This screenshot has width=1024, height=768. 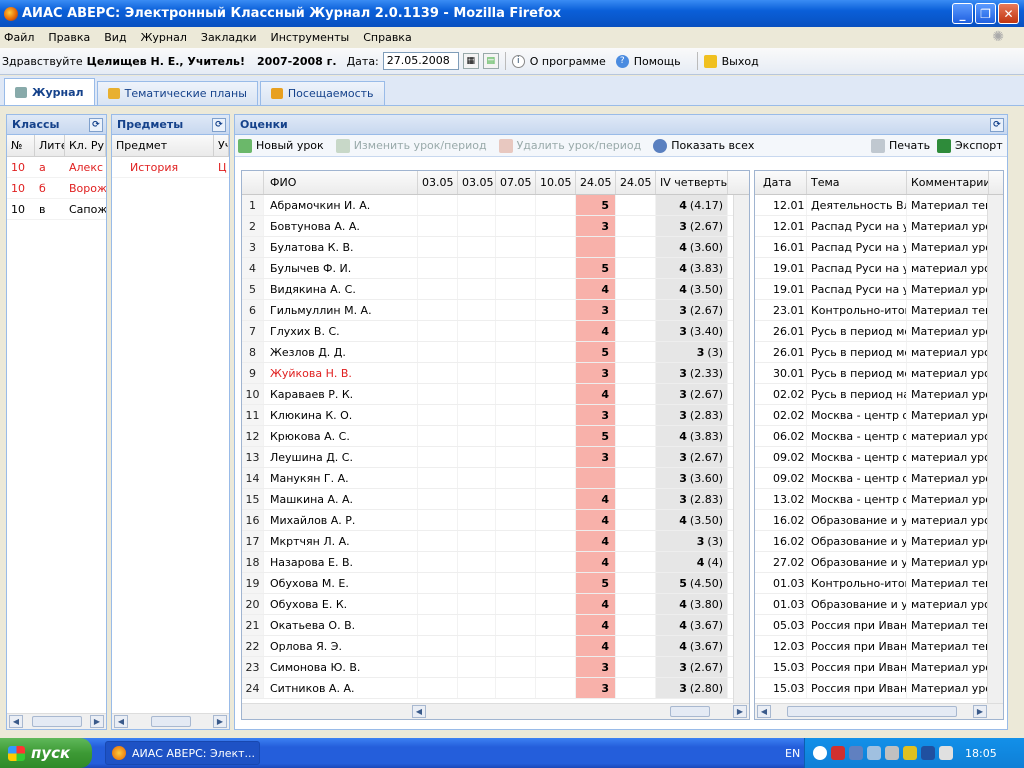 What do you see at coordinates (495, 583) in the screenshot?
I see `student-row: 19 Обухова М. Е. 5 5 (4.50)` at bounding box center [495, 583].